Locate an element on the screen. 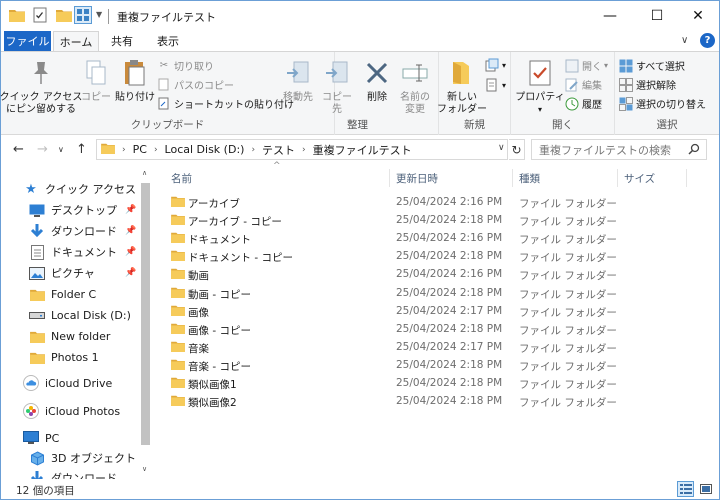  breadcrumb-local-disk: Local Disk (D:) is located at coordinates (205, 149).